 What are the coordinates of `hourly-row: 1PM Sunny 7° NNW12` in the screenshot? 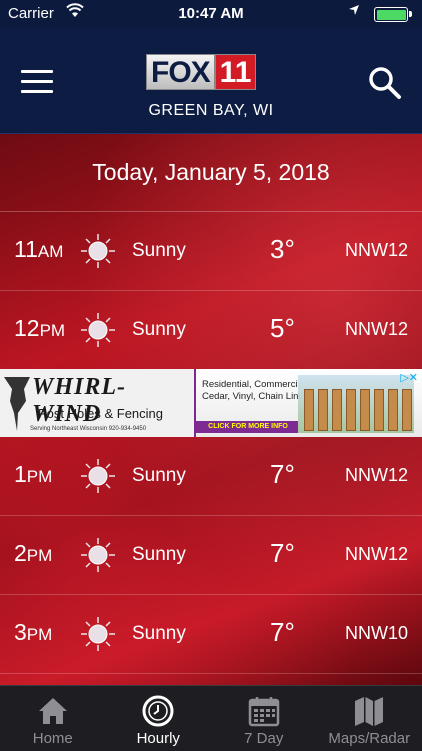 It's located at (211, 476).